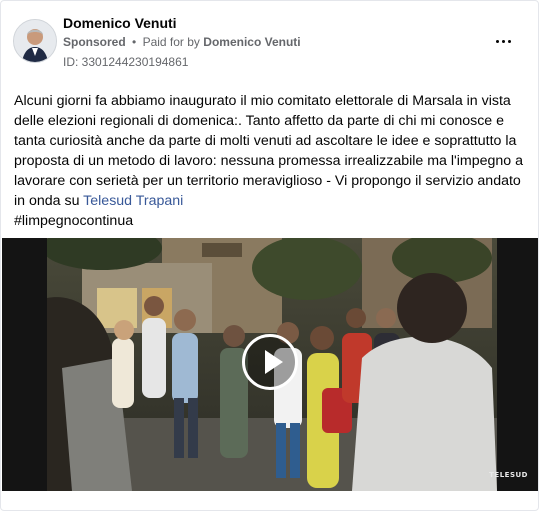  What do you see at coordinates (94, 42) in the screenshot?
I see `sponsored-label: Sponsored` at bounding box center [94, 42].